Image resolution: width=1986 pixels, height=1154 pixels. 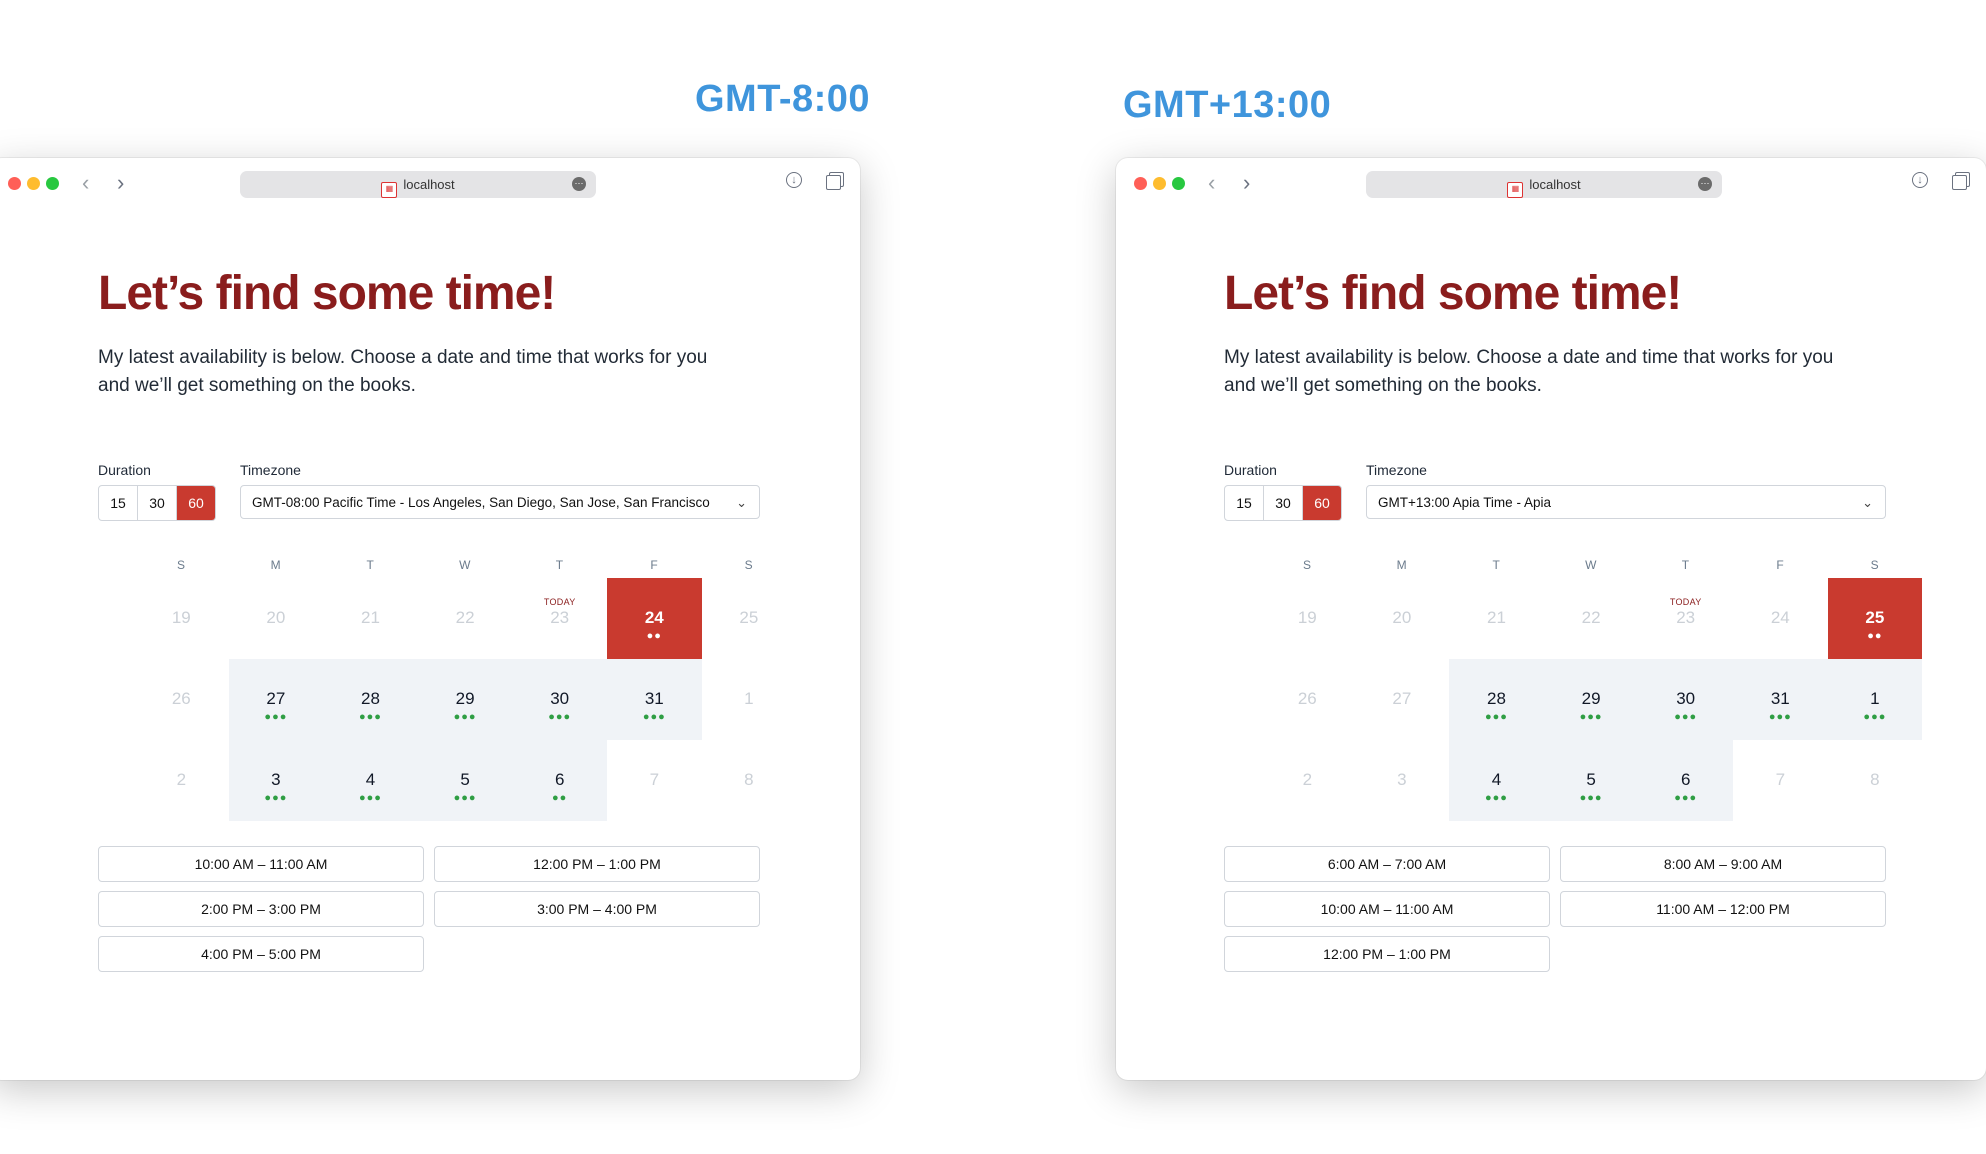 What do you see at coordinates (1307, 780) in the screenshot?
I see `calendar-day: 2` at bounding box center [1307, 780].